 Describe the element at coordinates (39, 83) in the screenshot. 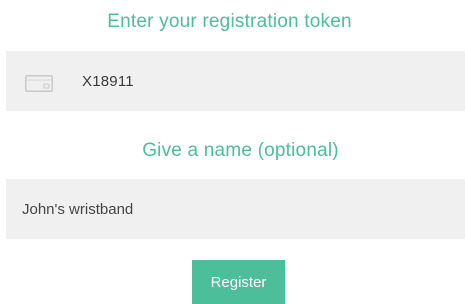

I see `card-icon` at that location.